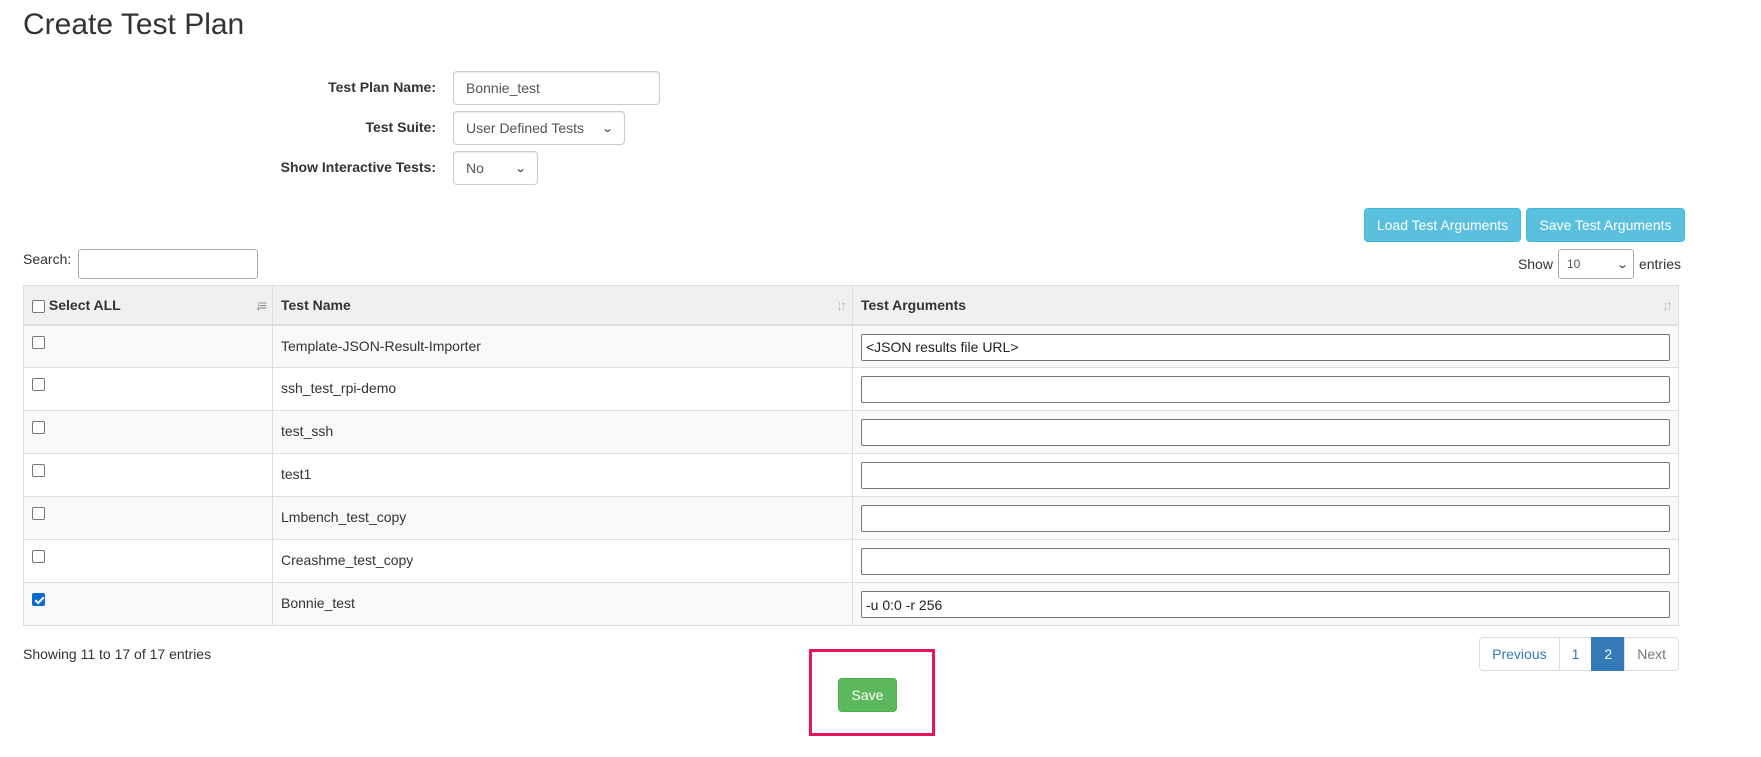  Describe the element at coordinates (344, 517) in the screenshot. I see `test-name: Lmbench_test_copy` at that location.